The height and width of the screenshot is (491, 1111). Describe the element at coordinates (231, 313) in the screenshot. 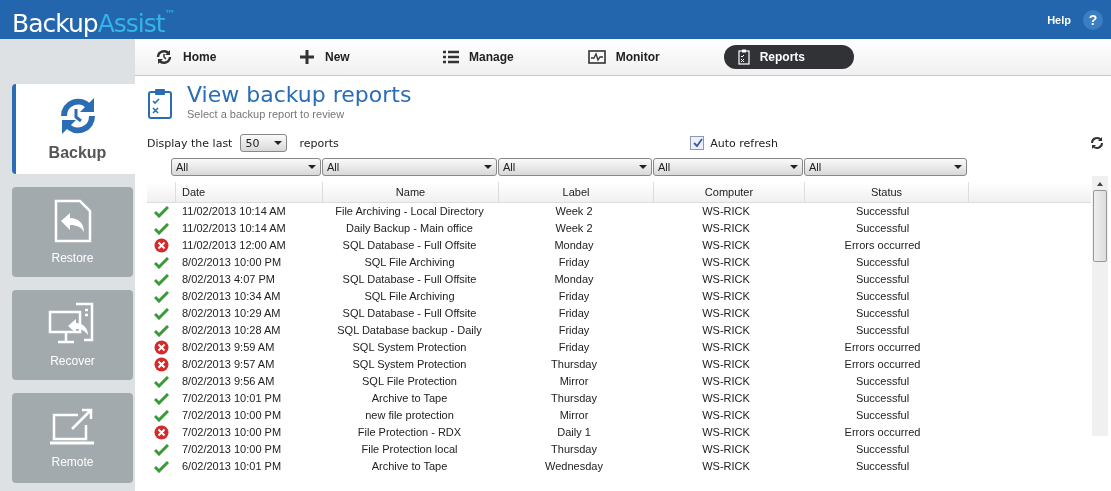

I see `table-cell-text: 8/02/2013 10:29 AM` at that location.